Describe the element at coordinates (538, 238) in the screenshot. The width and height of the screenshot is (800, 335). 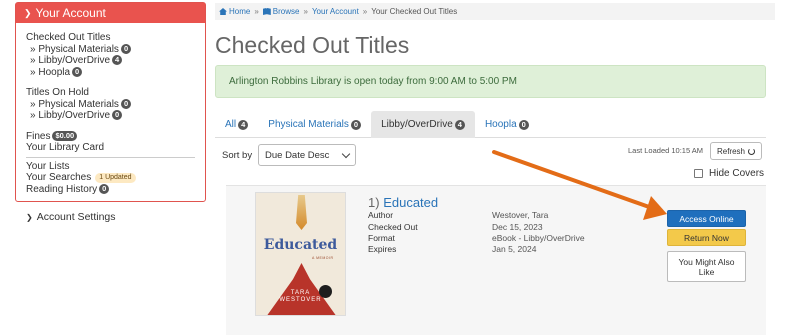
I see `detail-value-format: eBook - Libby/OverDrive` at that location.